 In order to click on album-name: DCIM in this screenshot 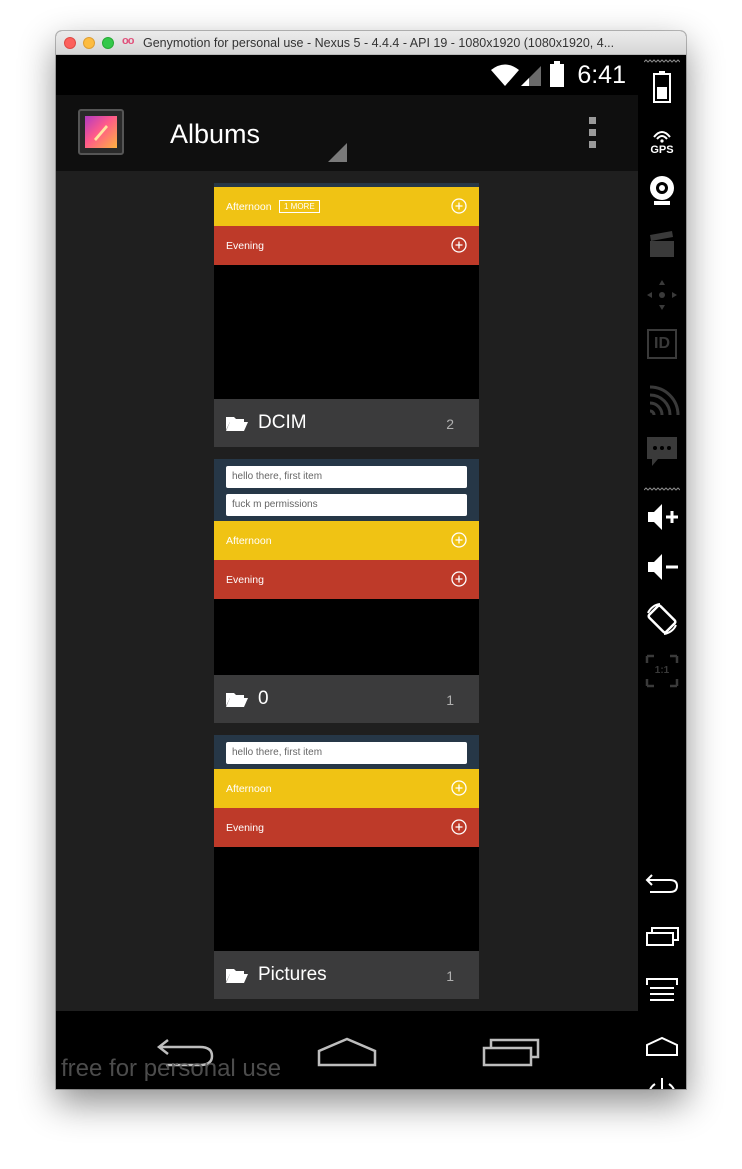, I will do `click(282, 422)`.